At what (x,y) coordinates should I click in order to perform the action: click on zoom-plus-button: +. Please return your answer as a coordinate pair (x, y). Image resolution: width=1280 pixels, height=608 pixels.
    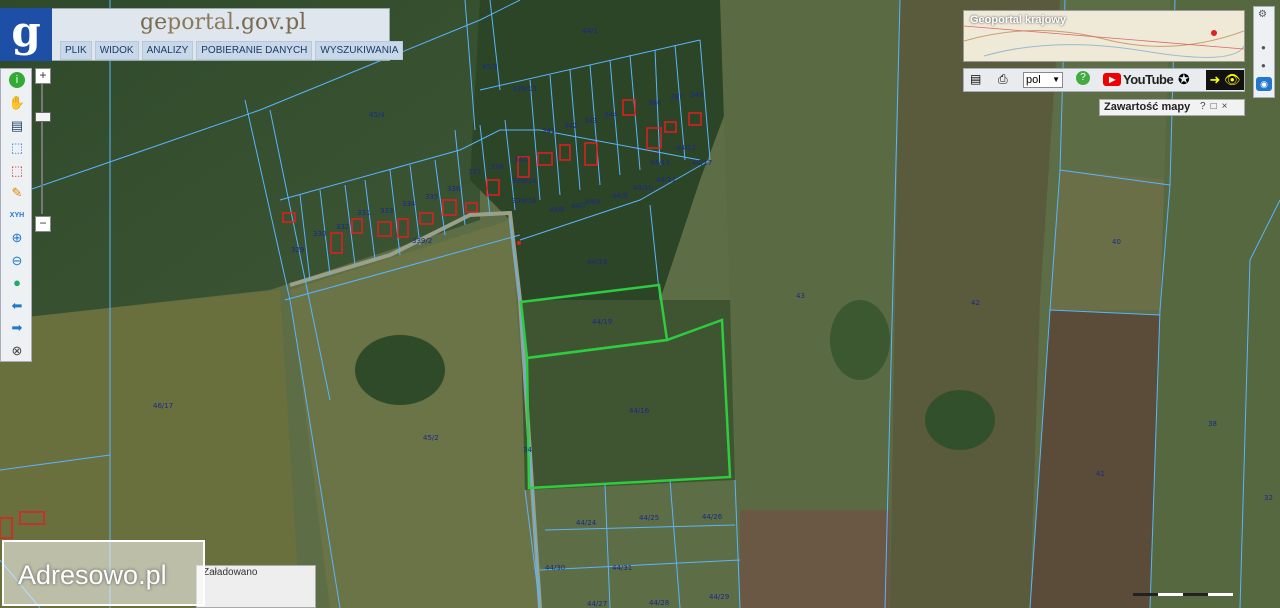
    Looking at the image, I should click on (43, 76).